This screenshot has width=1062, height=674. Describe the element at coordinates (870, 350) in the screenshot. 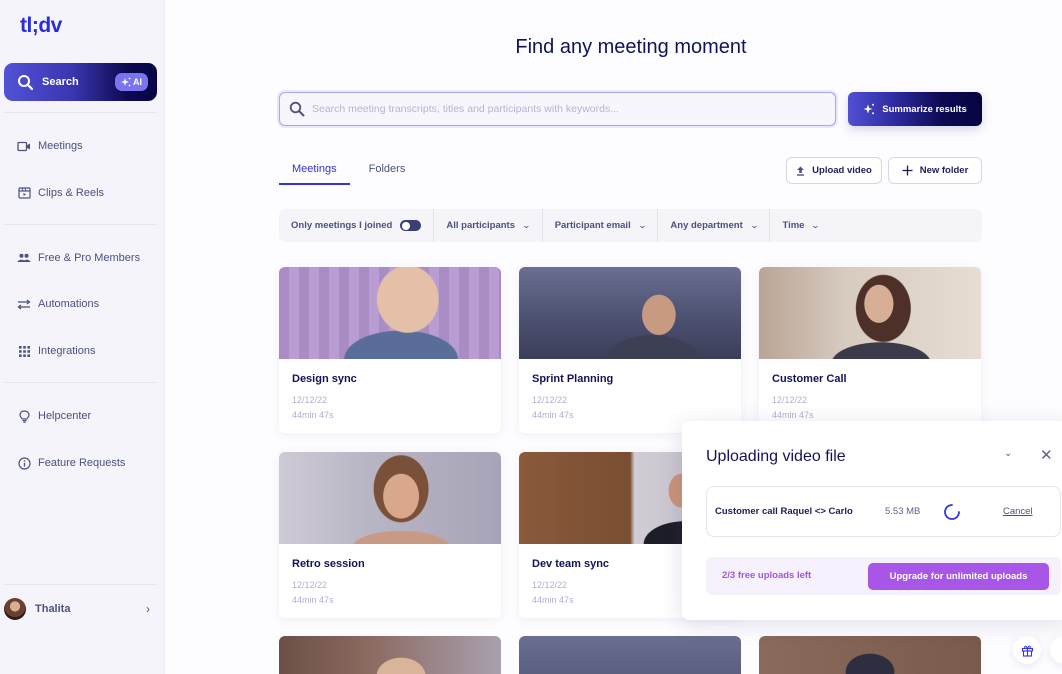

I see `meeting-card: Customer Call 12/12/22 44min 47s` at that location.